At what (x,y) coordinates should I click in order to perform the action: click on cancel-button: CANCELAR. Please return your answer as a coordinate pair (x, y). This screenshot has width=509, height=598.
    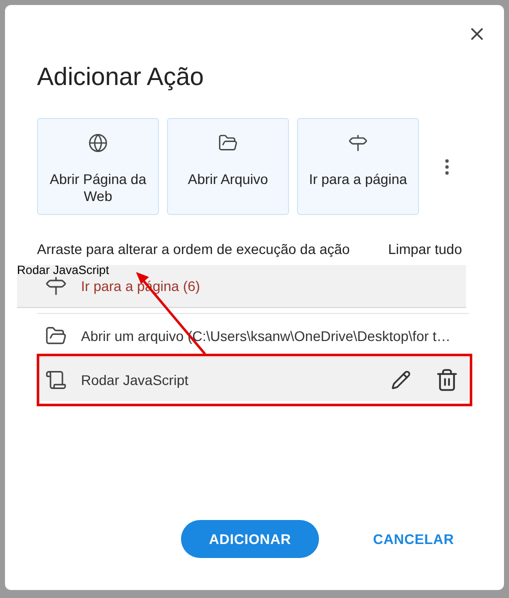
    Looking at the image, I should click on (413, 539).